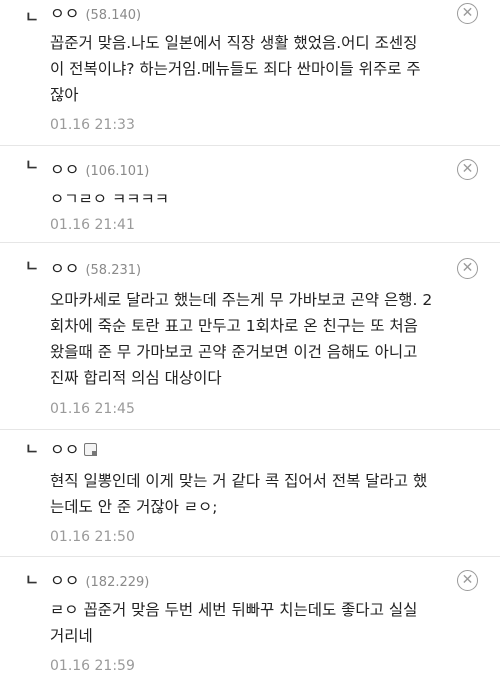 The image size is (500, 681). I want to click on comment-author: ㅇㅇ (182.229), so click(99, 582).